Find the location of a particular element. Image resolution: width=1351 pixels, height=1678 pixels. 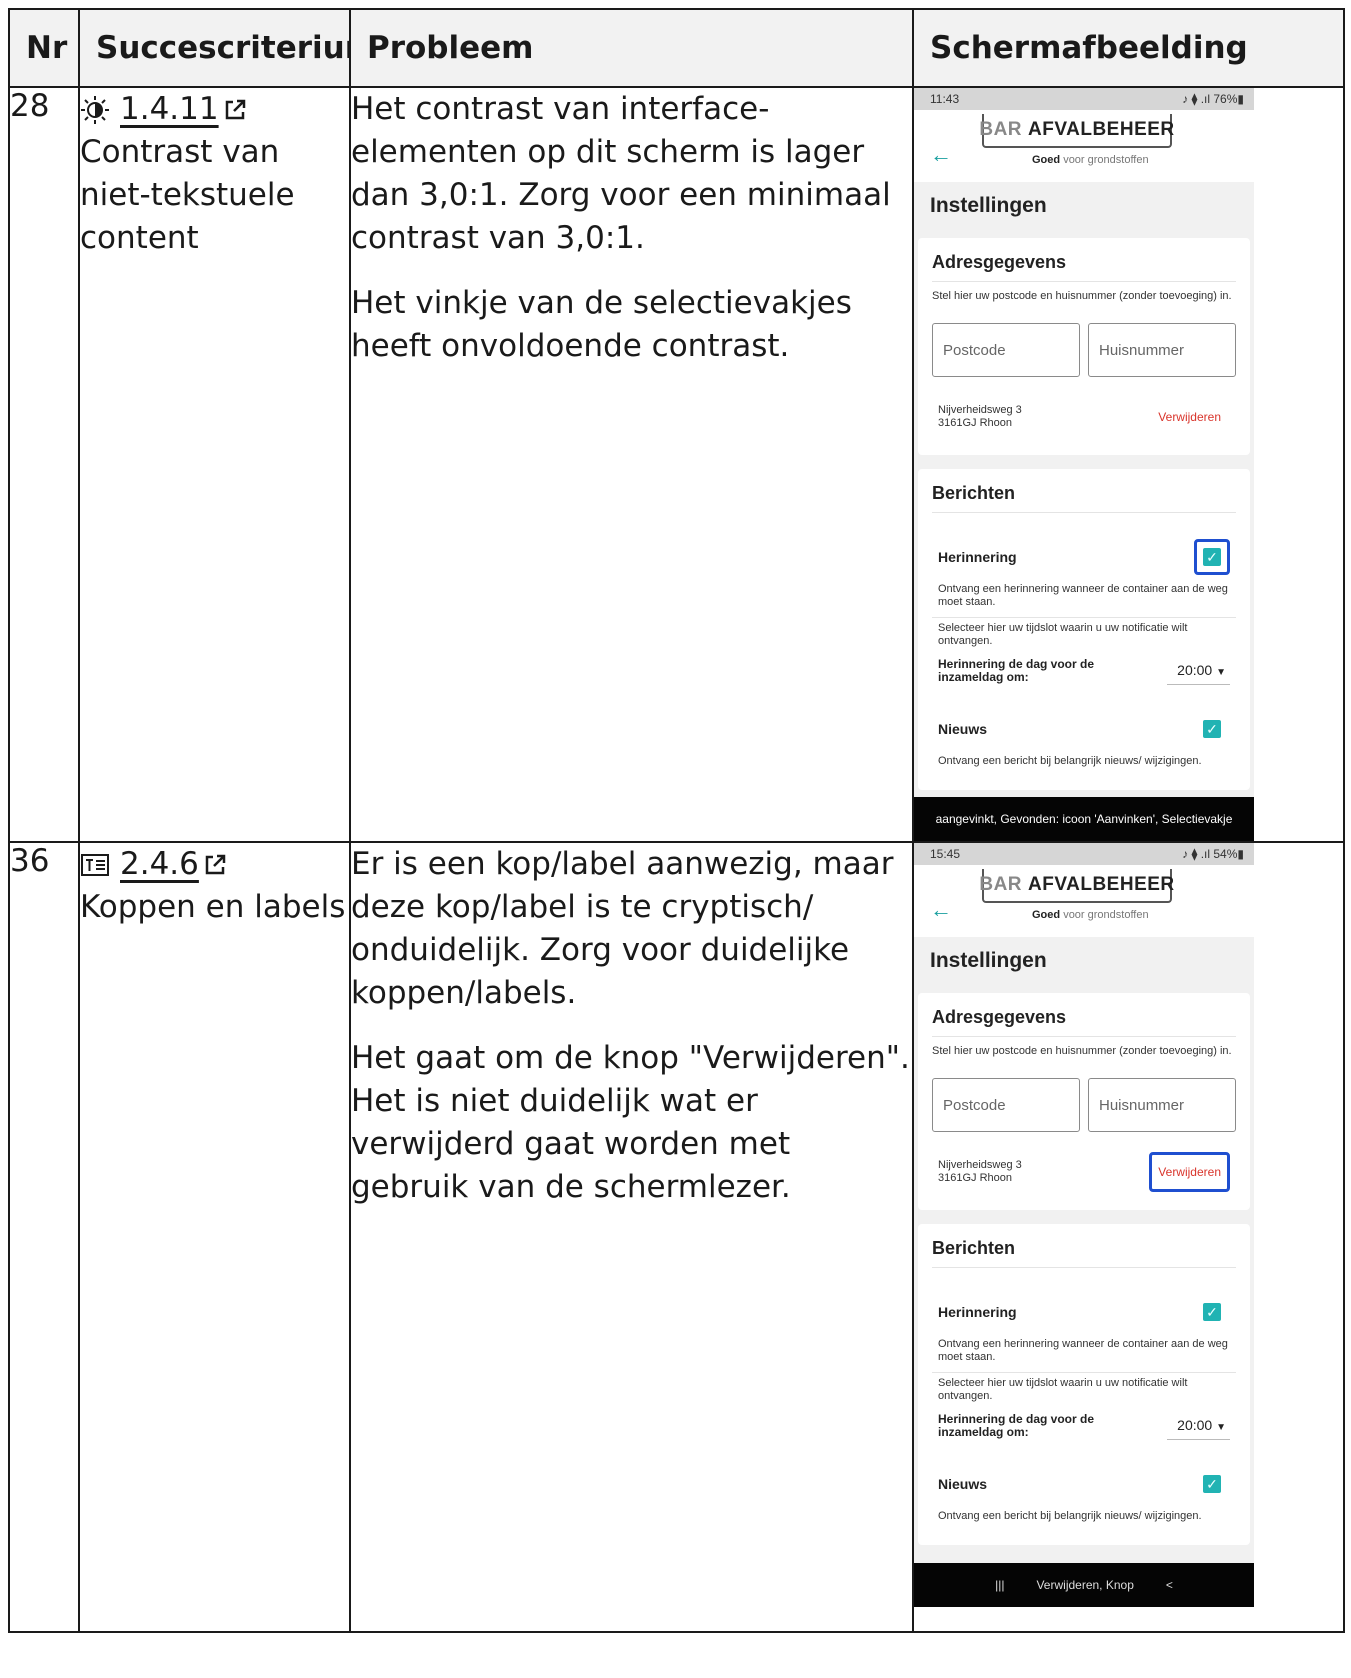

header-nr: Nr is located at coordinates (44, 48).